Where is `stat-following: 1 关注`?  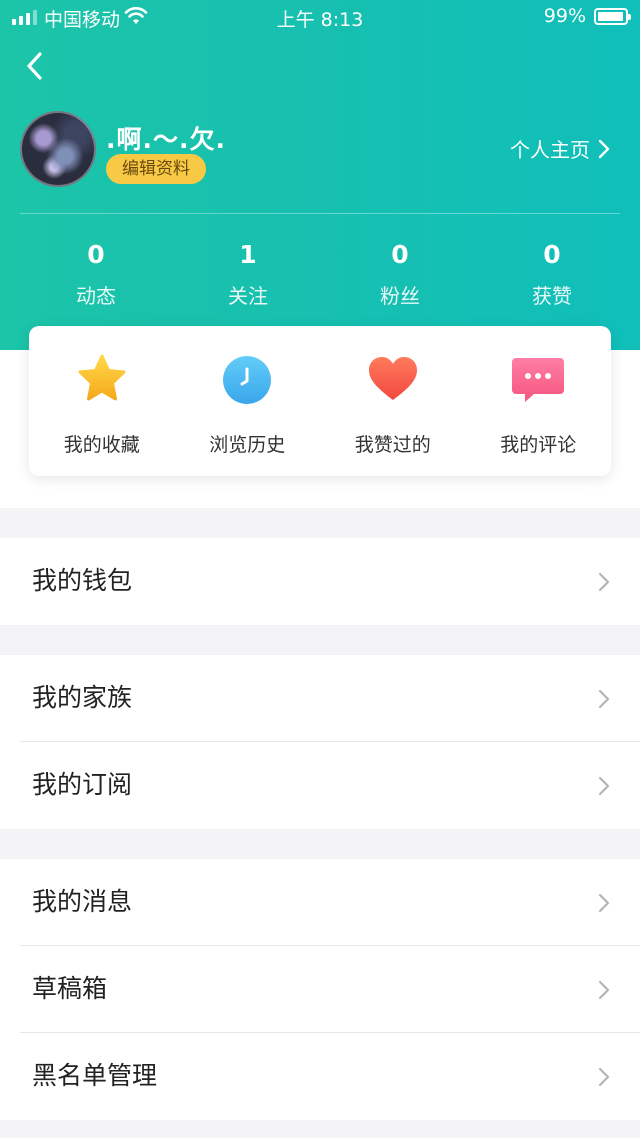
stat-following: 1 关注 is located at coordinates (248, 273).